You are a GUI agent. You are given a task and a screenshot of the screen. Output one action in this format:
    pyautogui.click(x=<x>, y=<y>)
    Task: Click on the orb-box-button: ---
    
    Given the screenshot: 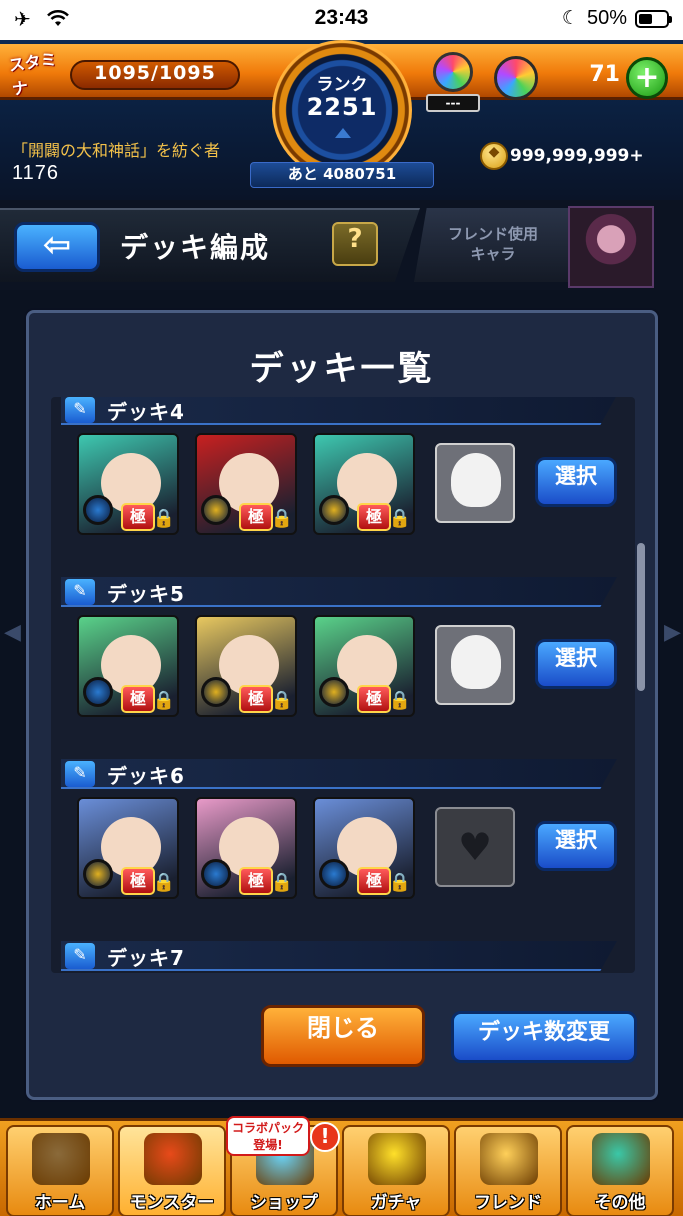 What is the action you would take?
    pyautogui.click(x=453, y=82)
    